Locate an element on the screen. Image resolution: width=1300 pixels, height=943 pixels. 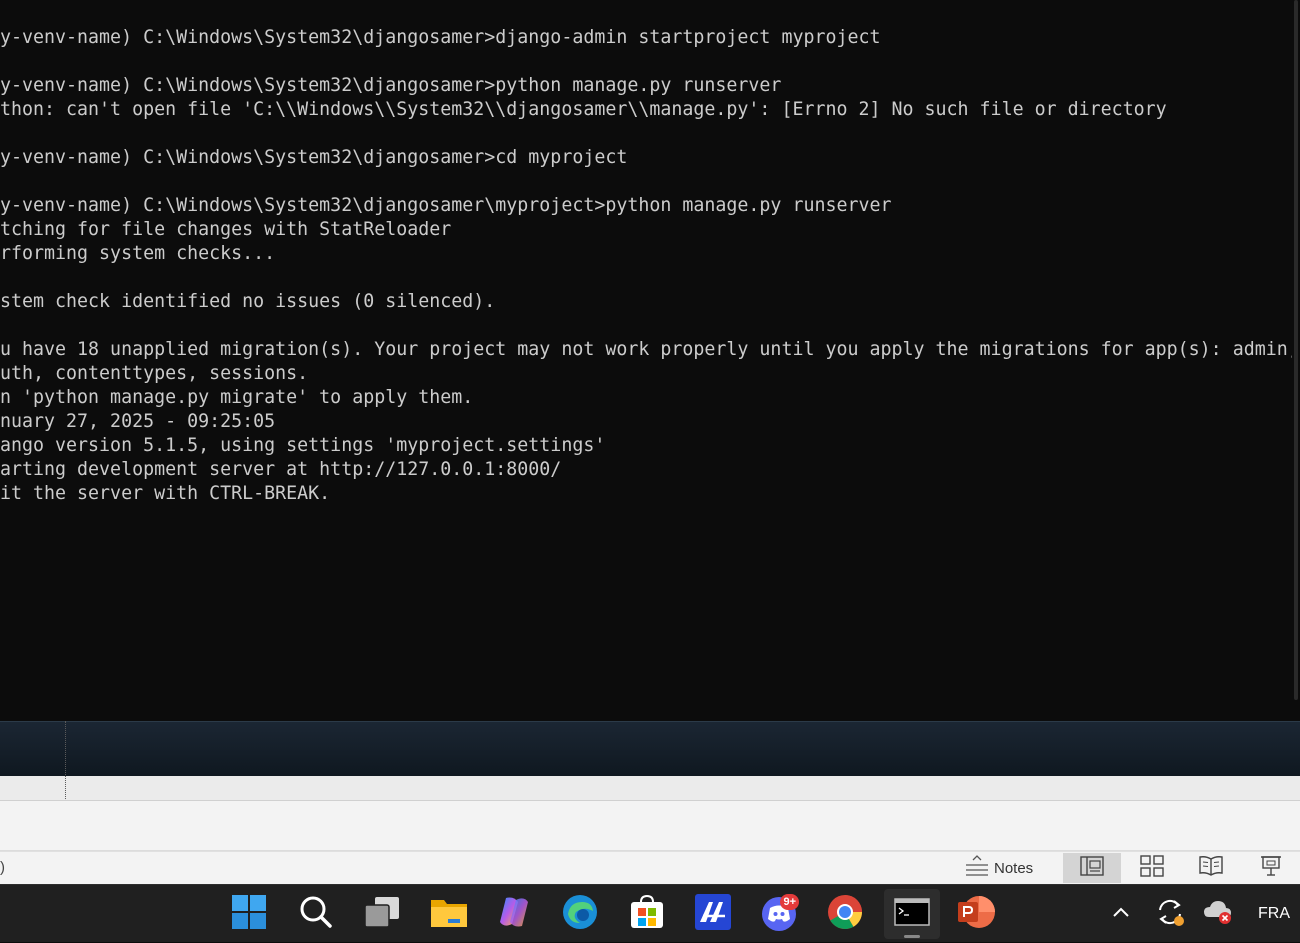
terminal-line: it the server with CTRL-BREAK. is located at coordinates (165, 493).